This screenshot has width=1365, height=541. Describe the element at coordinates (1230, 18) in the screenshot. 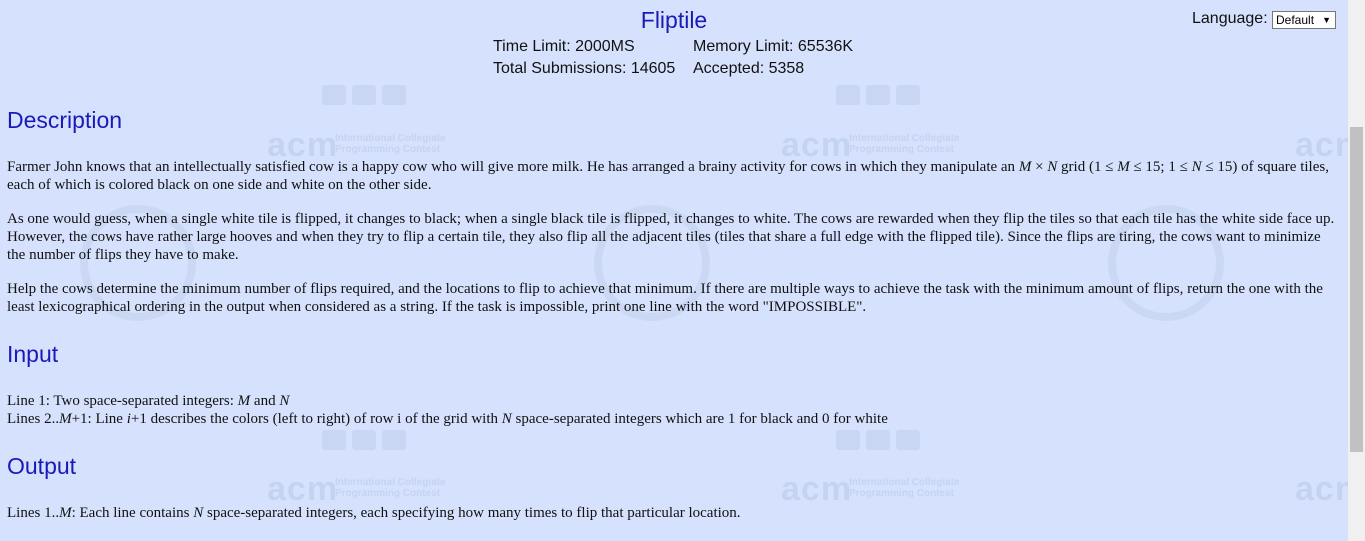

I see `language-label: Language:` at that location.